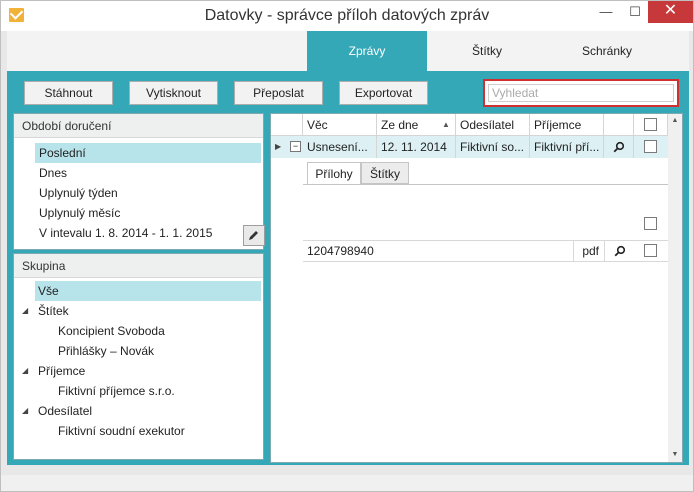 Image resolution: width=694 pixels, height=492 pixels. Describe the element at coordinates (619, 125) in the screenshot. I see `column-view` at that location.